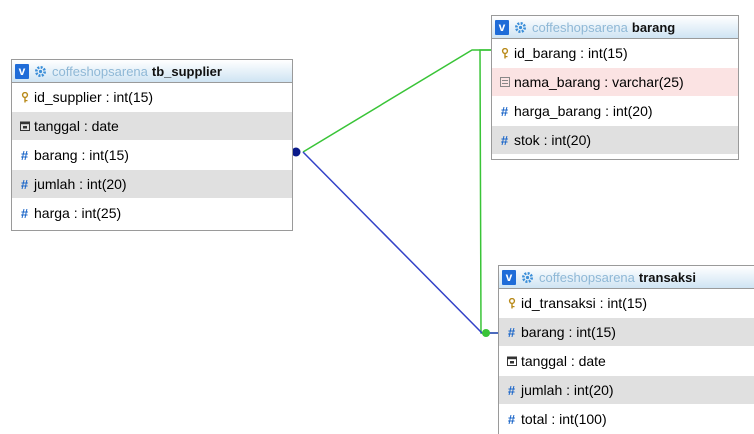  I want to click on column-label: stok : int(20), so click(553, 140).